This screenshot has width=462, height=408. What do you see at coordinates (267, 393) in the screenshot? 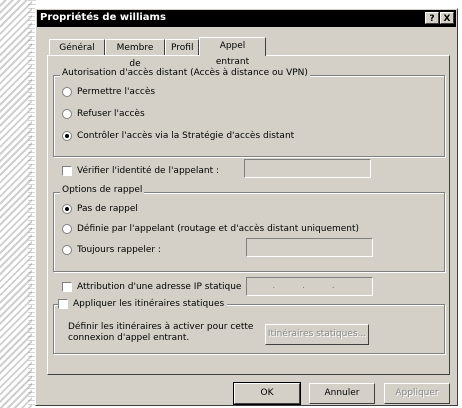
I see `ok-button: OK` at bounding box center [267, 393].